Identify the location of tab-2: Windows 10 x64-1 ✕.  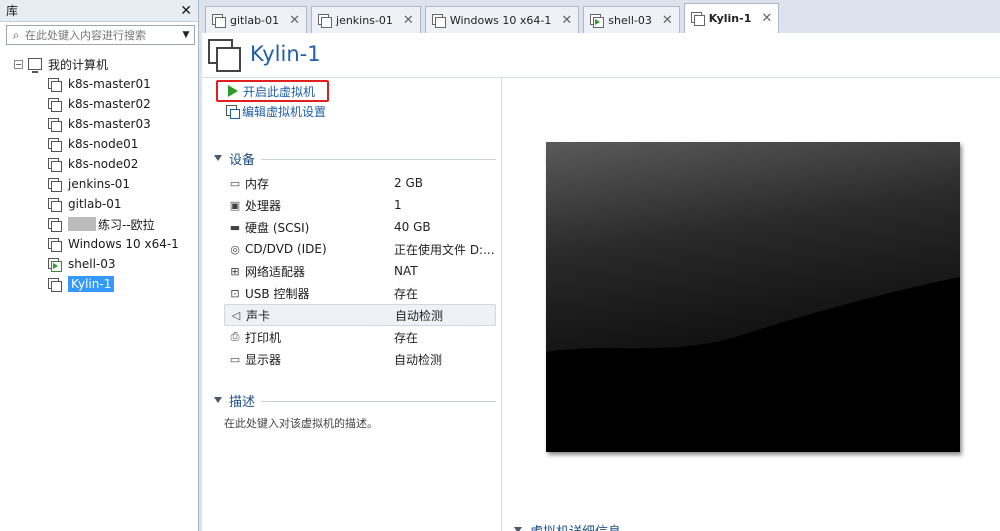
(502, 19).